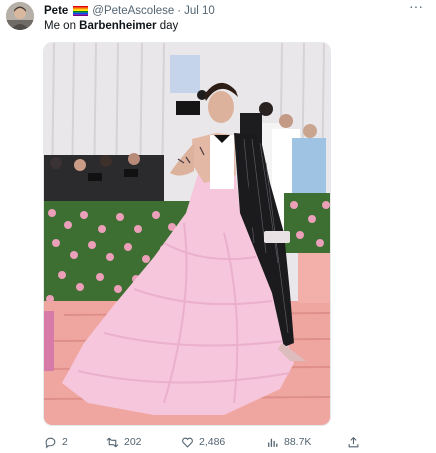 The width and height of the screenshot is (436, 453). Describe the element at coordinates (50, 443) in the screenshot. I see `reply-icon` at that location.